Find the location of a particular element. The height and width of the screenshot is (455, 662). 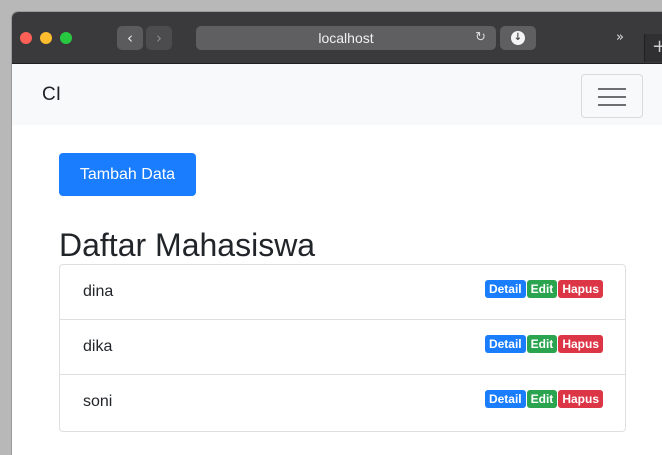

list-item: soni Detail Edit Hapus is located at coordinates (342, 403).